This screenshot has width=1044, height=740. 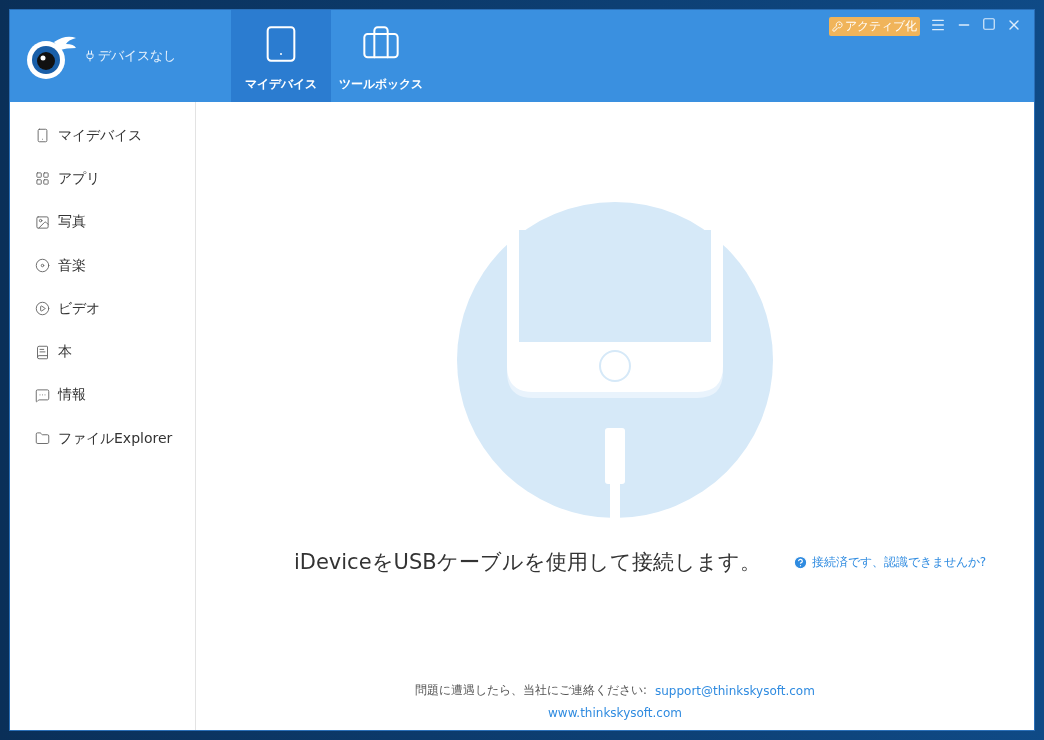 I want to click on menu-icon, so click(x=938, y=25).